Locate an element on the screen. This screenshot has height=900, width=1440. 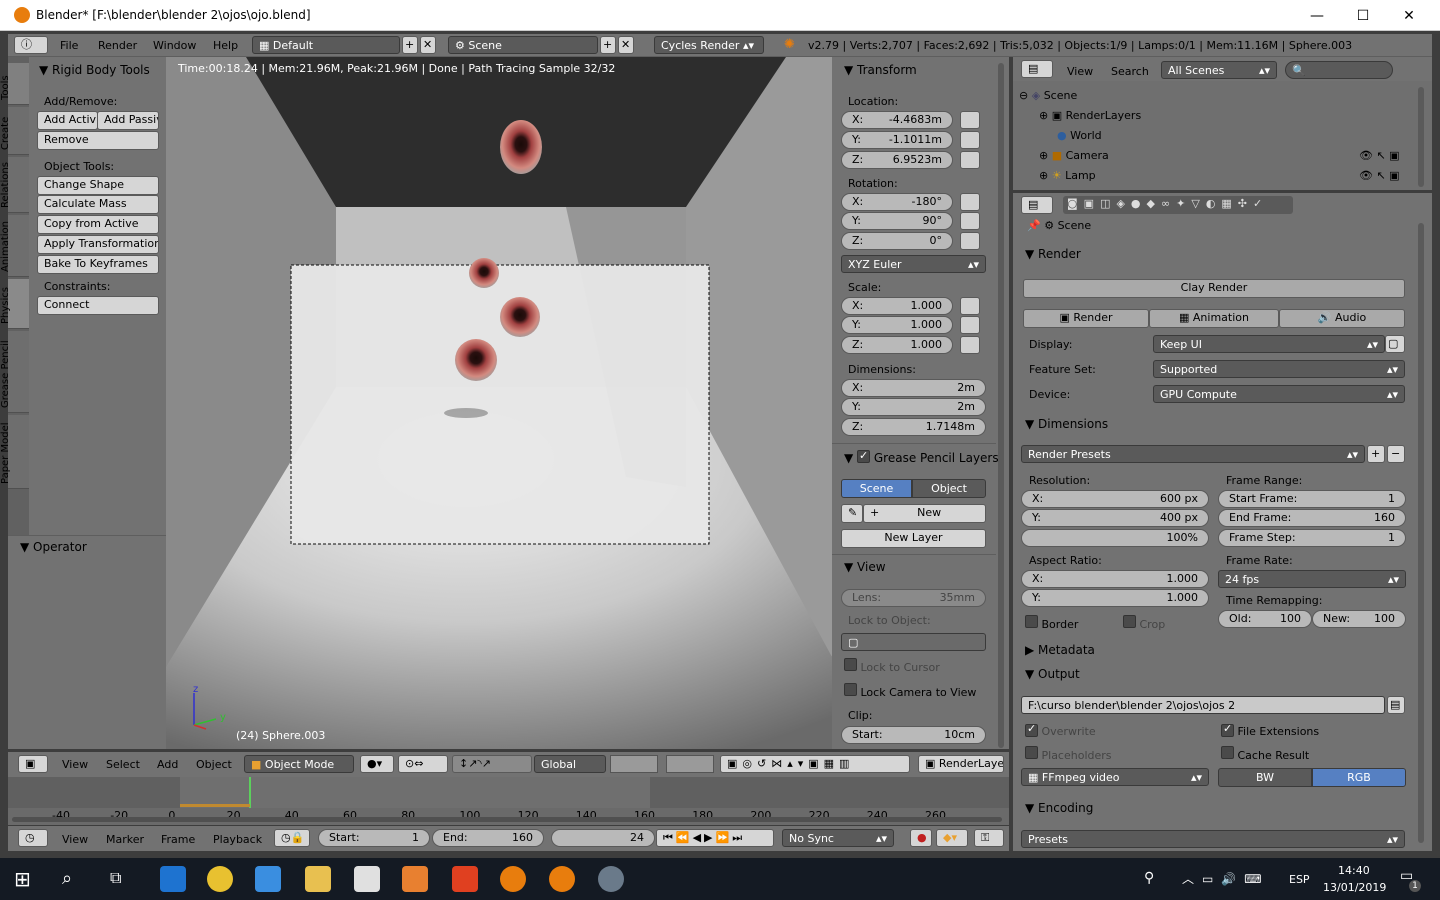
timeline-scrollbar is located at coordinates (507, 819).